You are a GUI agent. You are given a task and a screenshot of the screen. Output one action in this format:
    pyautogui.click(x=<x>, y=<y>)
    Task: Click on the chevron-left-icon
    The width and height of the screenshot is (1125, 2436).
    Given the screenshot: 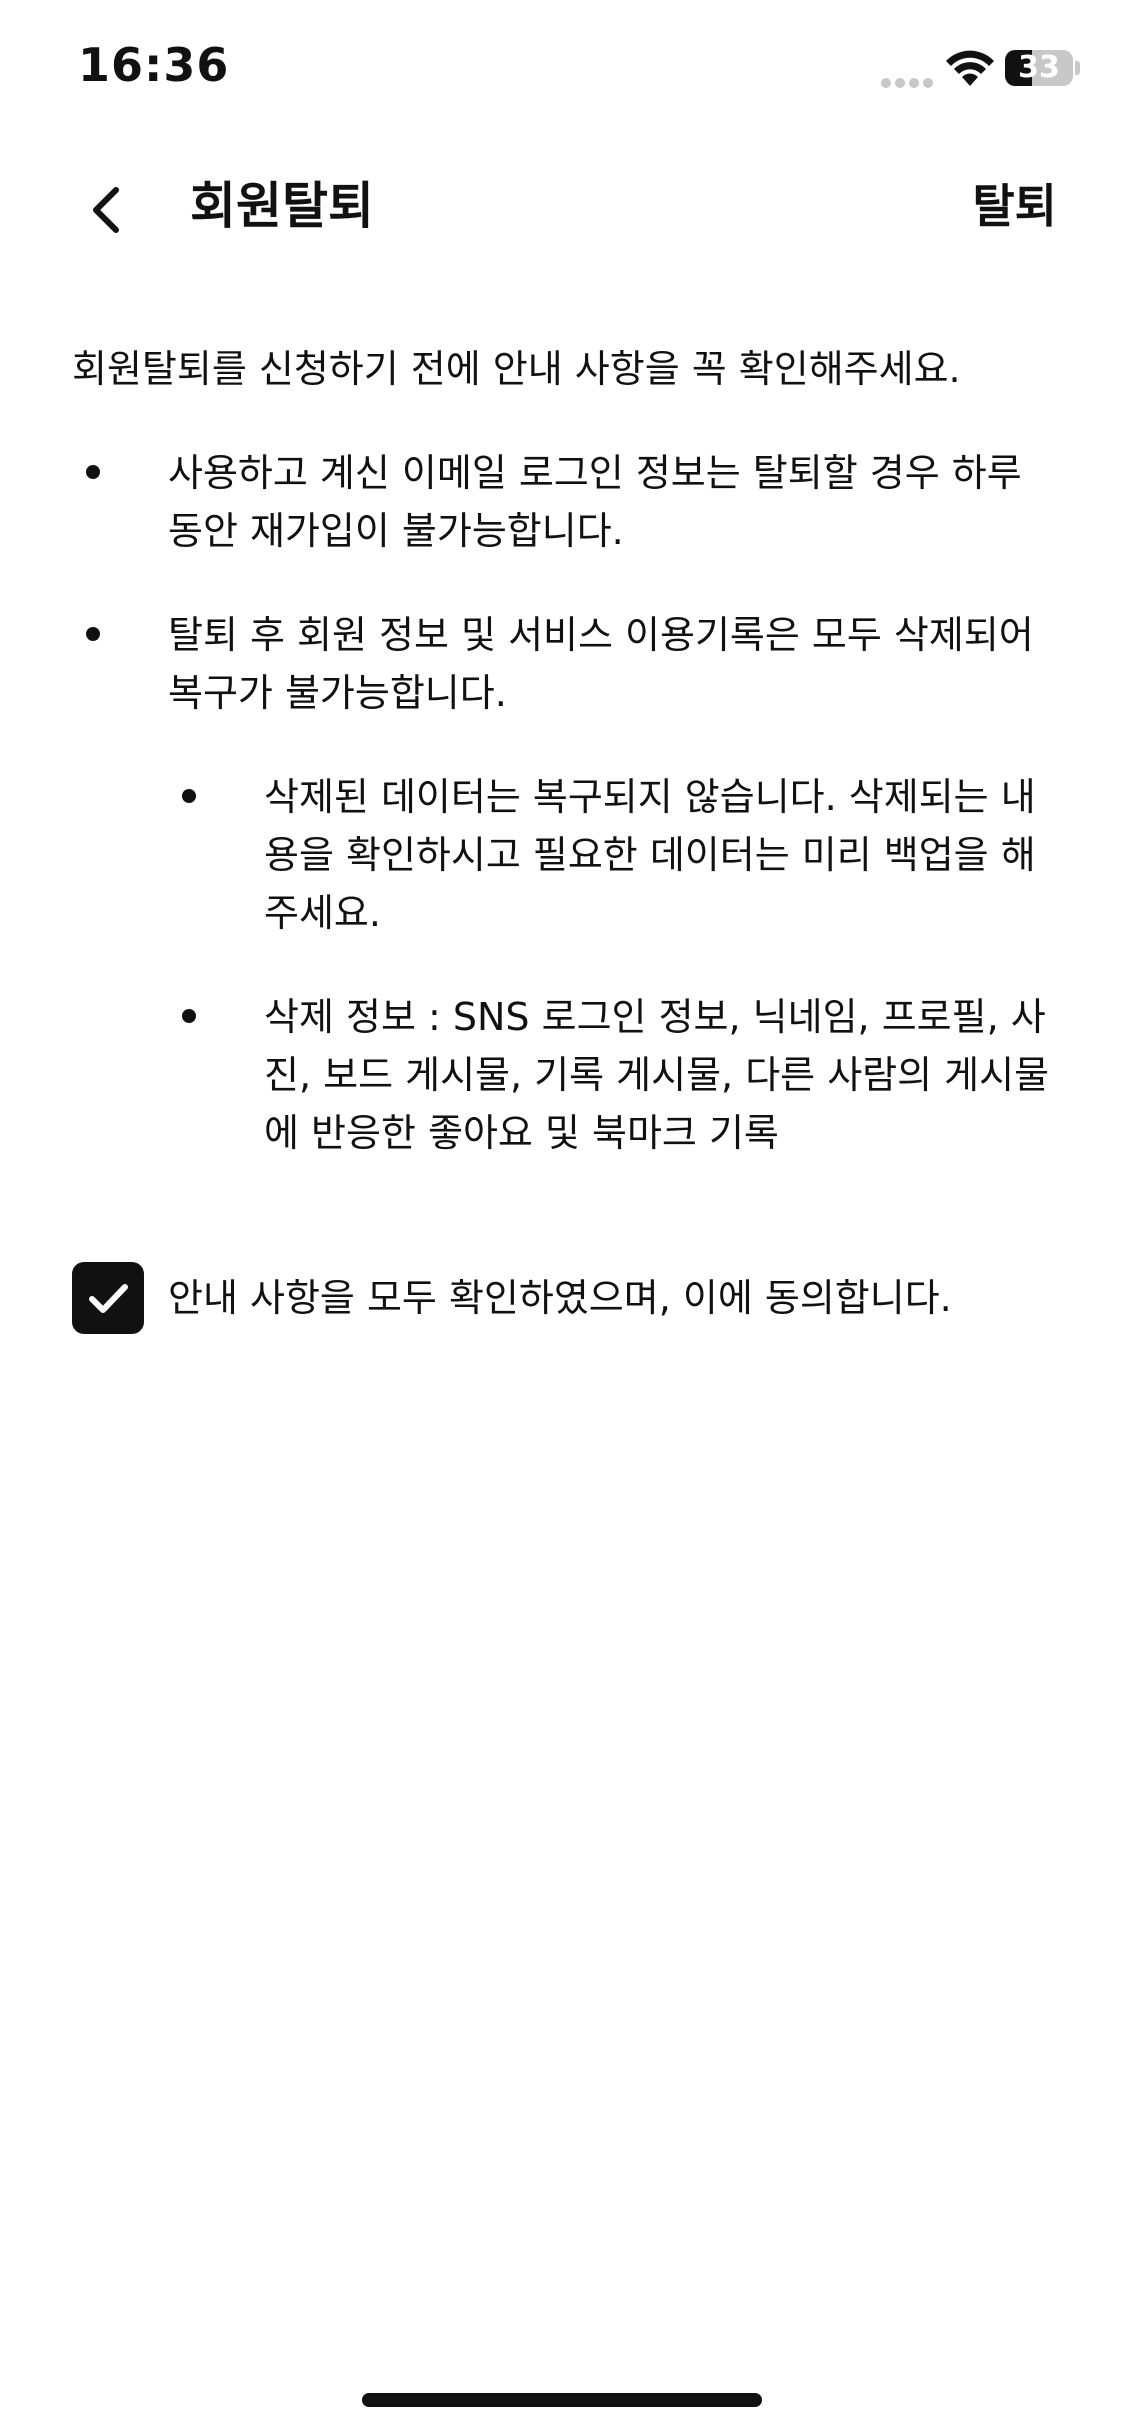 What is the action you would take?
    pyautogui.click(x=106, y=210)
    